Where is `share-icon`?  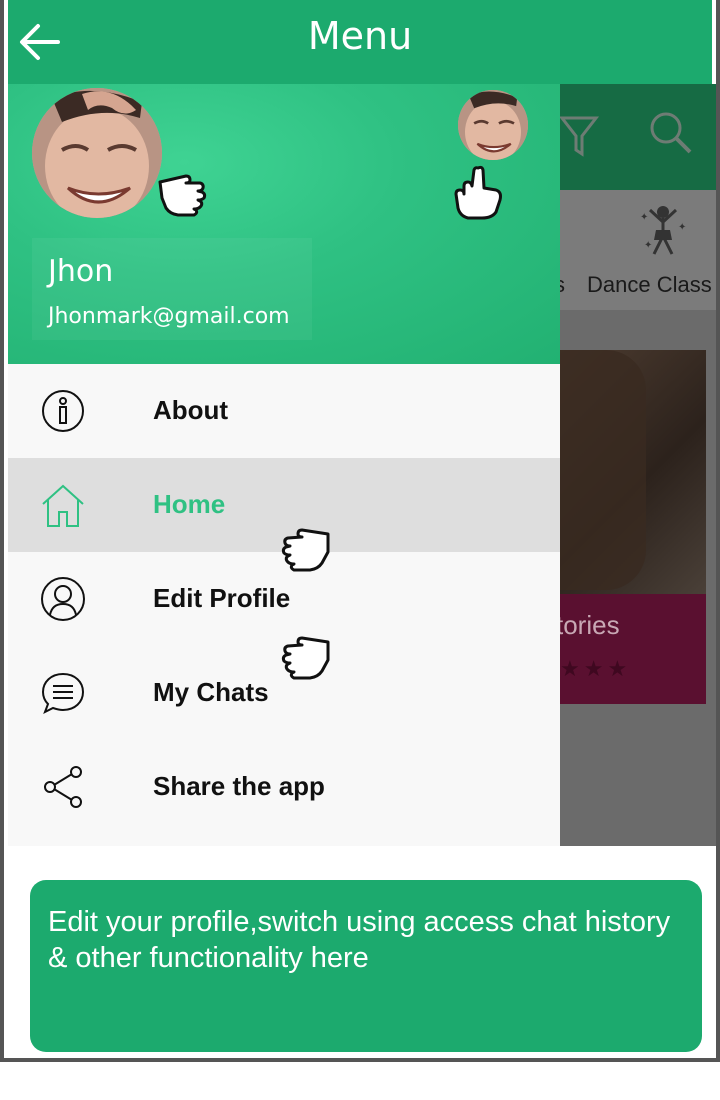 share-icon is located at coordinates (63, 787).